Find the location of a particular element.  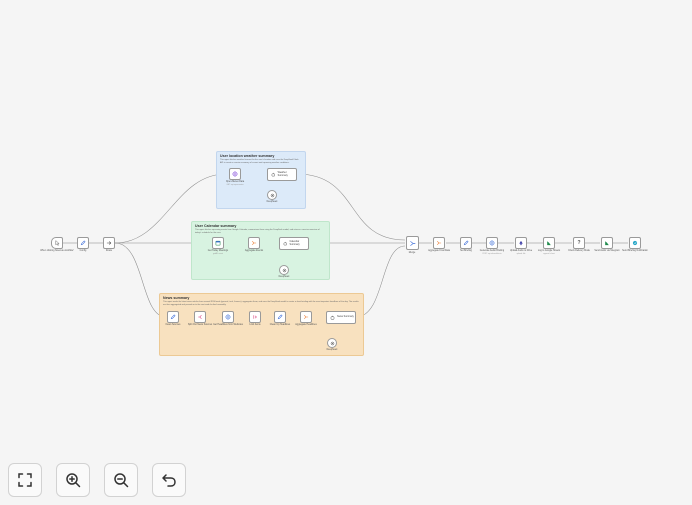

node-weather-agent: Weather Summary is located at coordinates (282, 174).